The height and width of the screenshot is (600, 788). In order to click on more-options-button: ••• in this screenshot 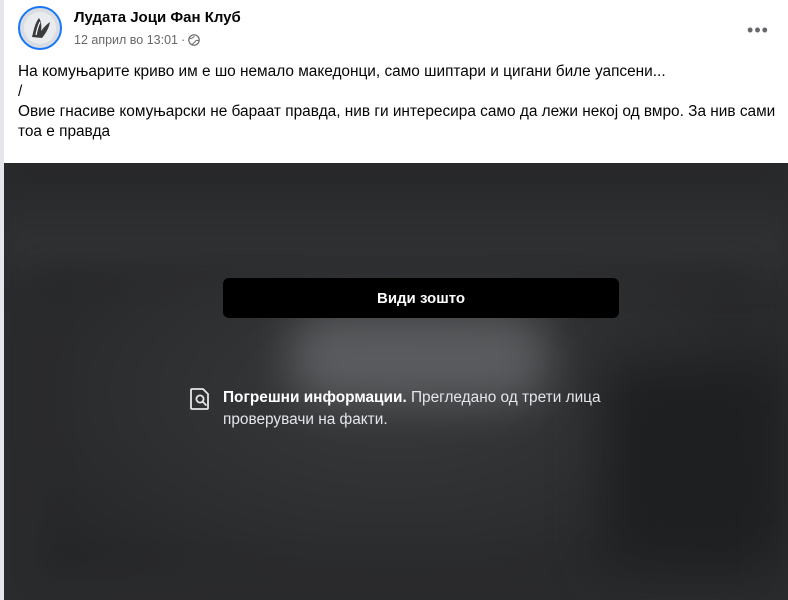, I will do `click(758, 30)`.